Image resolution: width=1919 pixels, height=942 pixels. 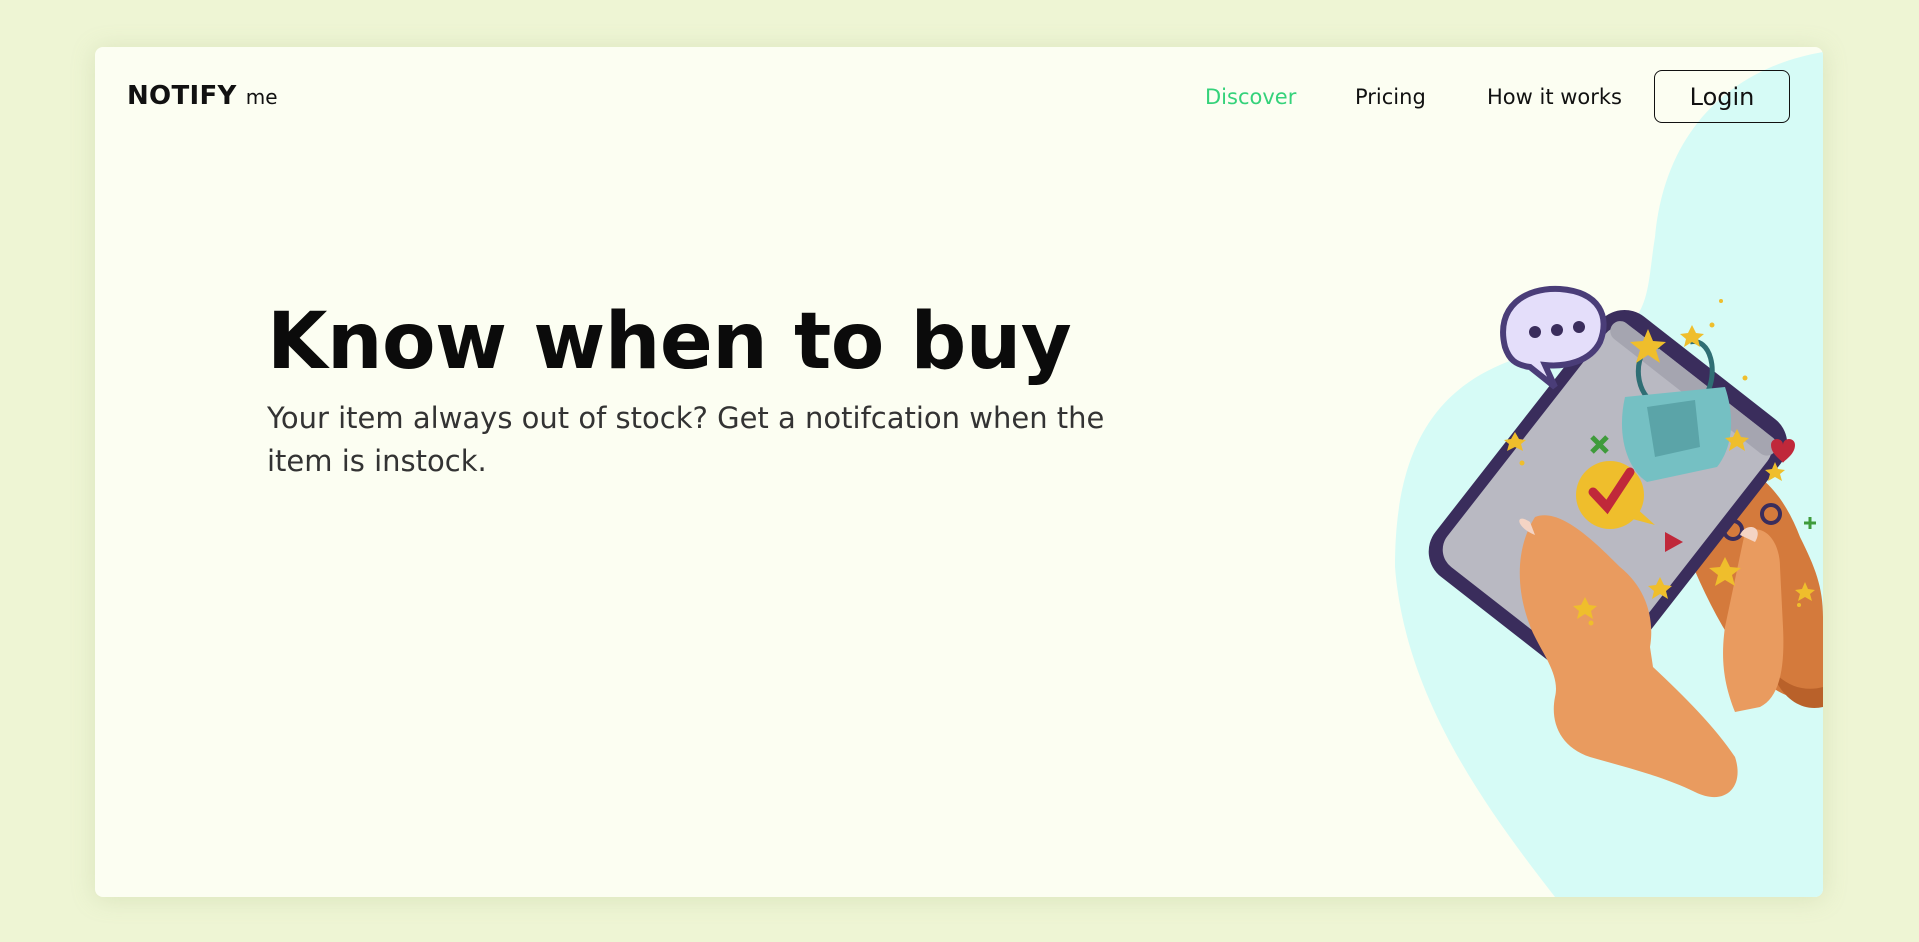 I want to click on phone-shopping-illustration, so click(x=1625, y=541).